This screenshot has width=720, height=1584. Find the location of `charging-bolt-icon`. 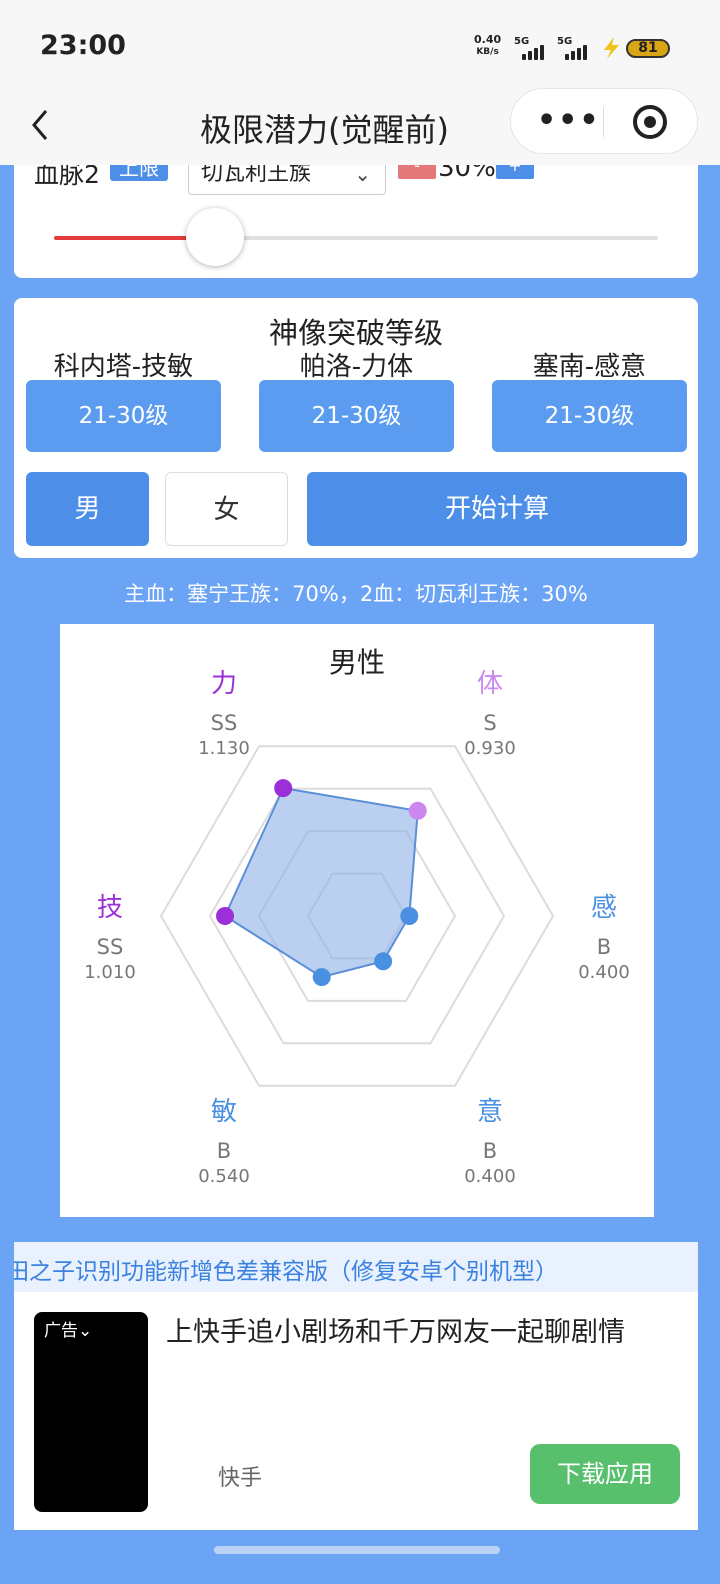

charging-bolt-icon is located at coordinates (611, 48).